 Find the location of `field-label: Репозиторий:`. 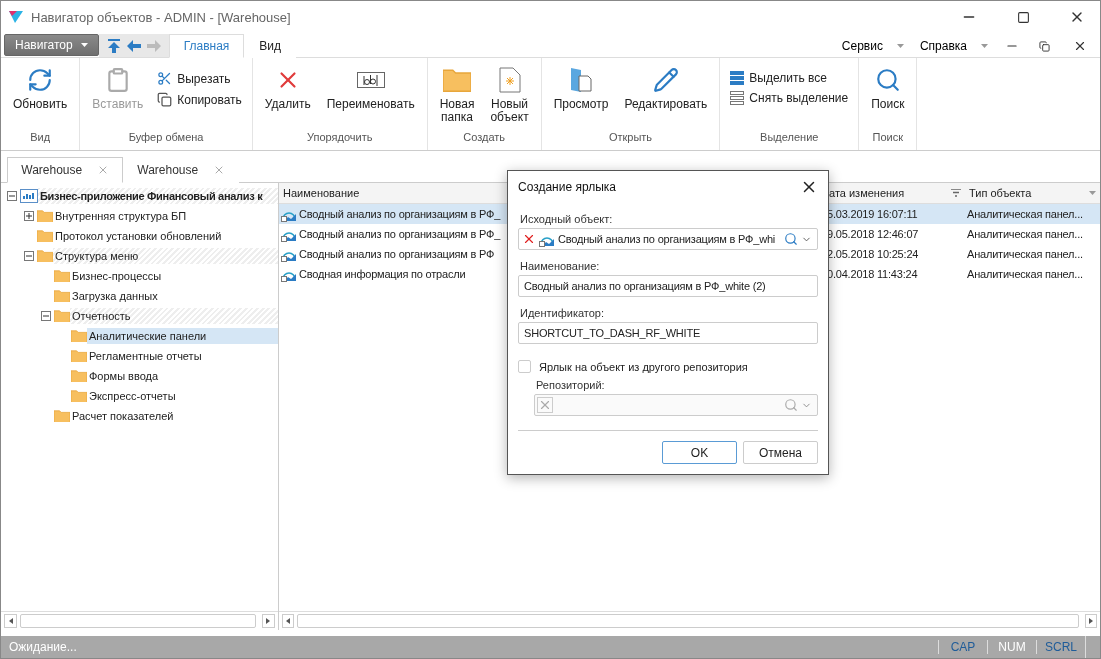

field-label: Репозиторий: is located at coordinates (571, 385).